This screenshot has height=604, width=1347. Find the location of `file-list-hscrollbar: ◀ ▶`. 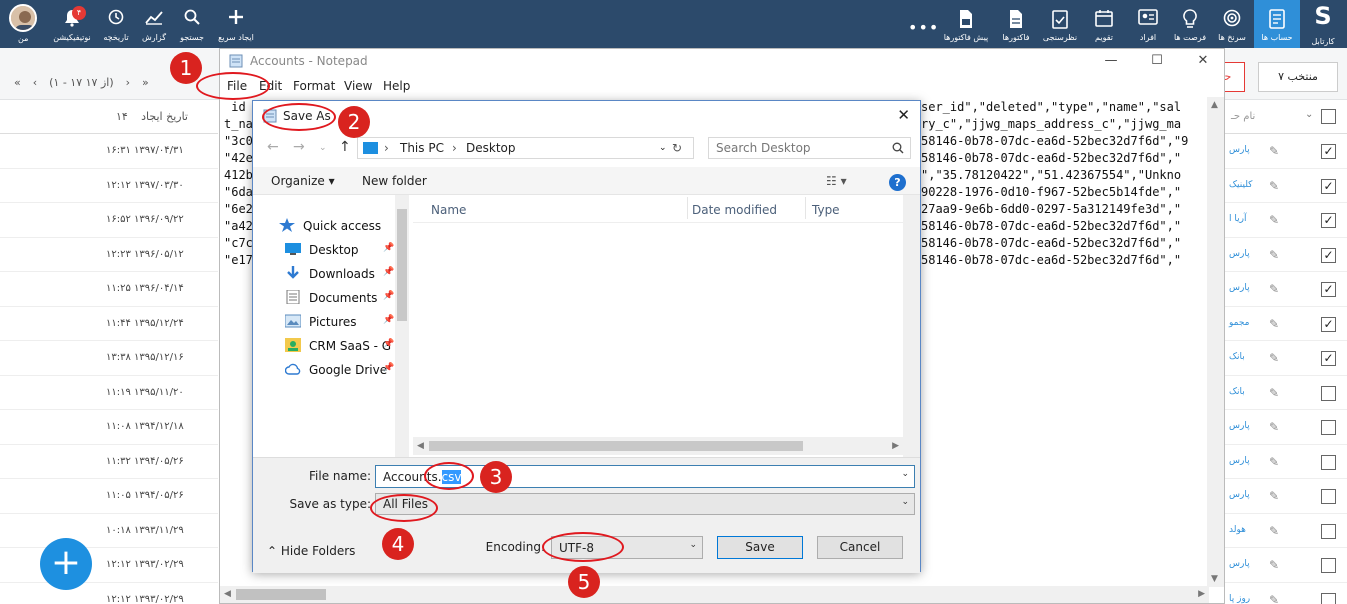

file-list-hscrollbar: ◀ ▶ is located at coordinates (658, 446).